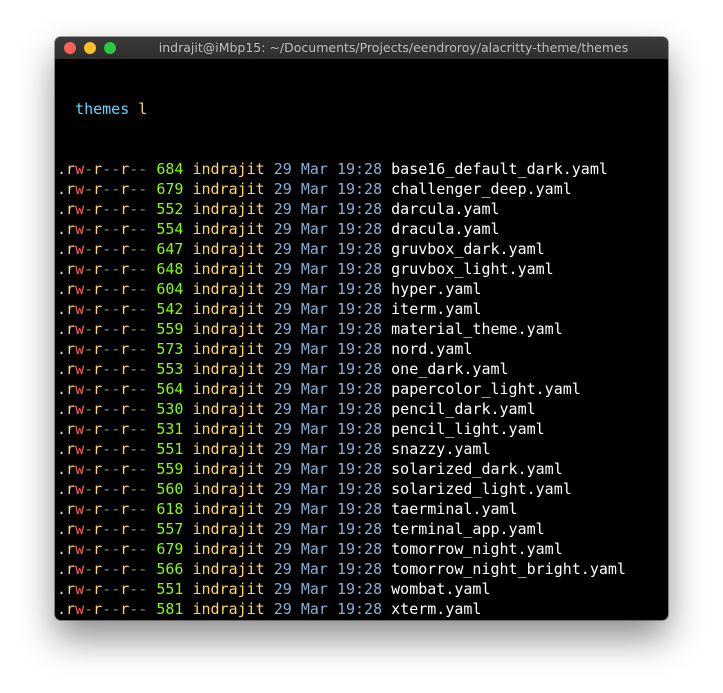 The height and width of the screenshot is (693, 723). What do you see at coordinates (445, 229) in the screenshot?
I see `file-name: dracula.yaml` at bounding box center [445, 229].